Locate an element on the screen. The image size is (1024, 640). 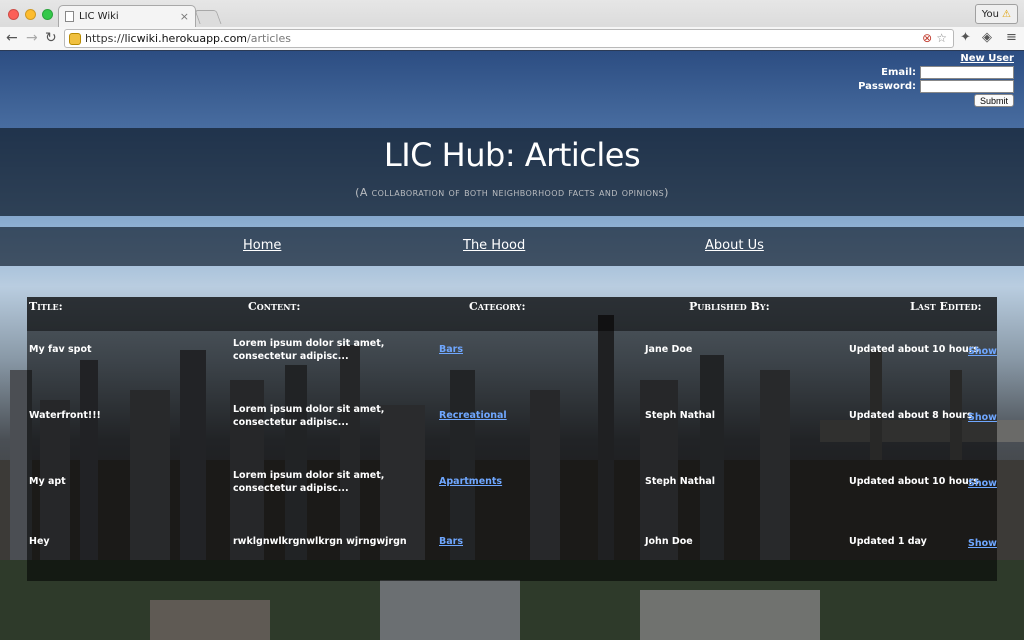
close-window-button is located at coordinates (13, 14).